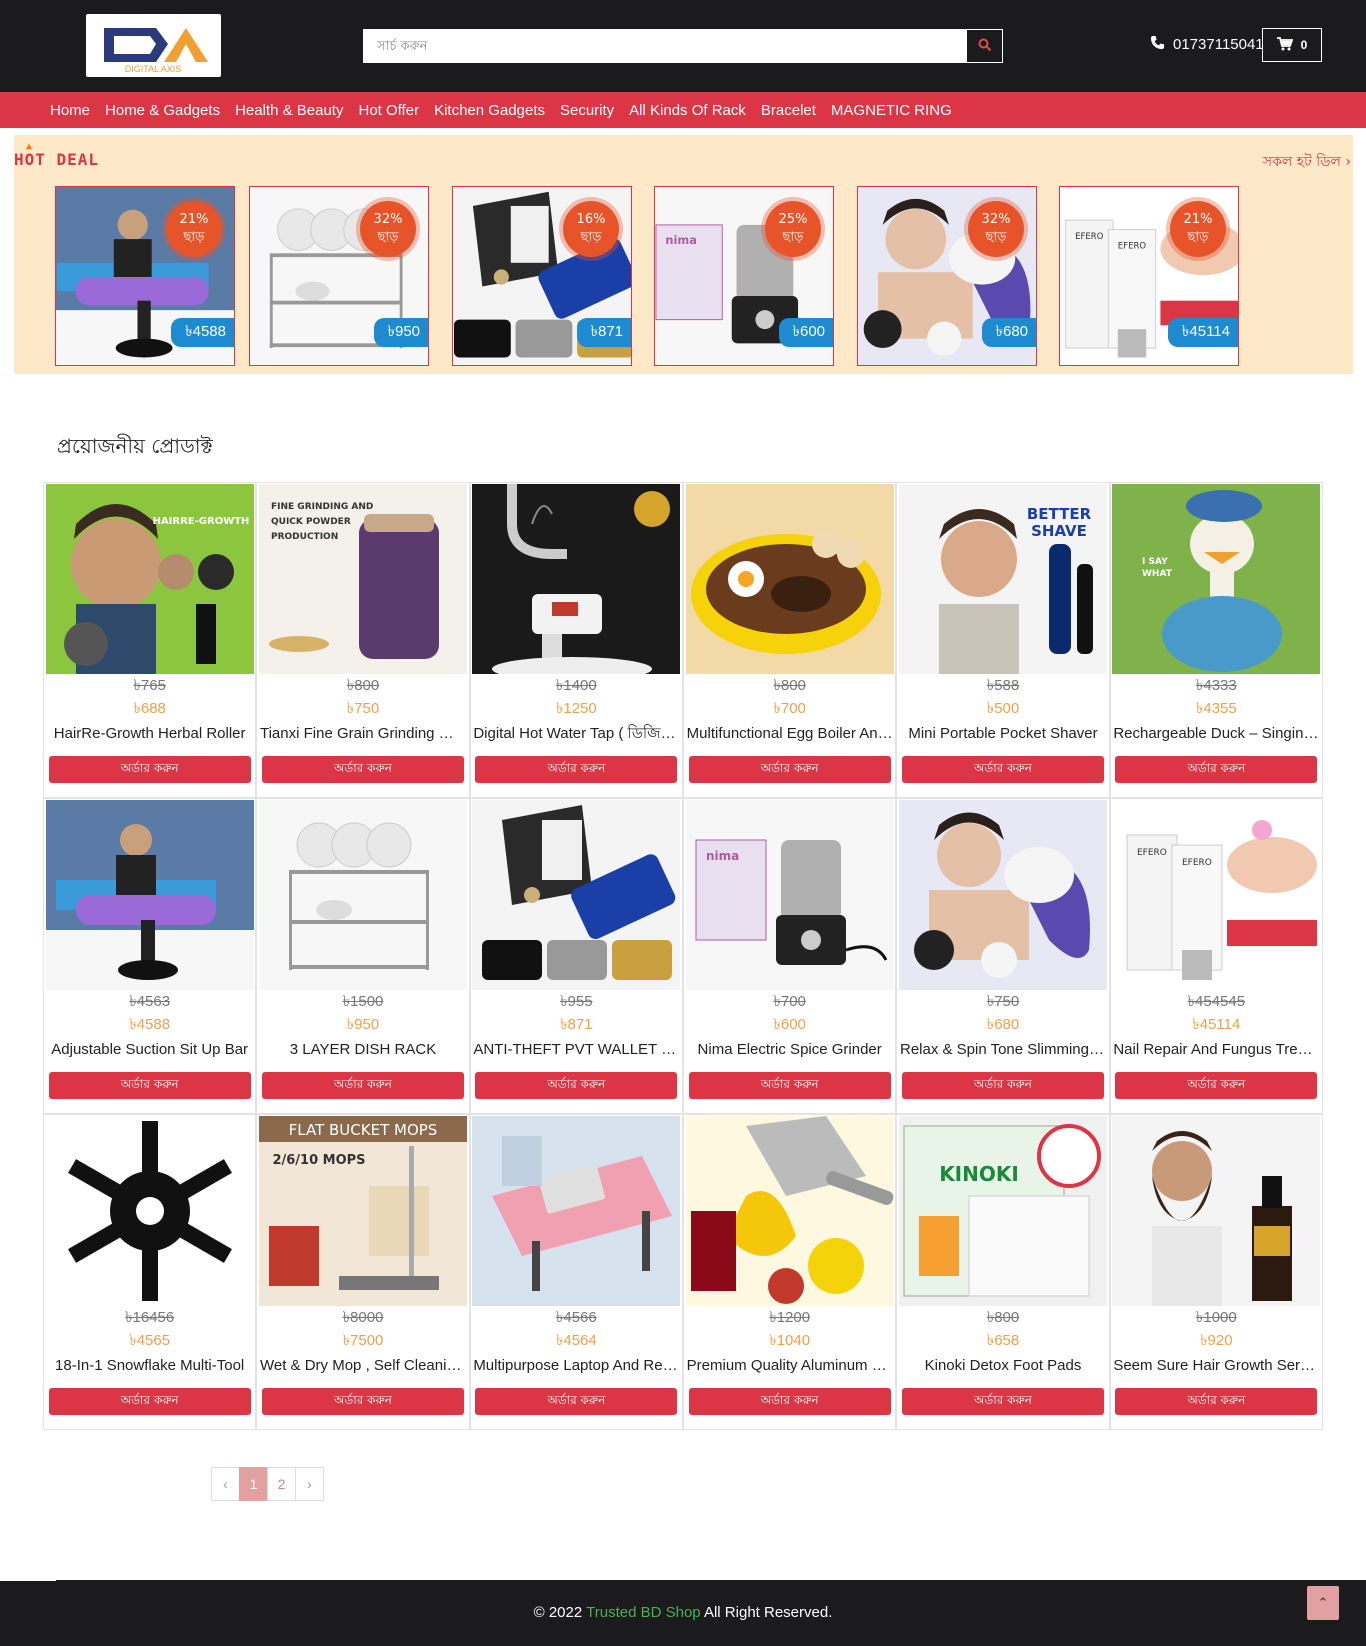 This screenshot has width=1366, height=1646. Describe the element at coordinates (576, 1050) in the screenshot. I see `product-name: ANTI-THEFT PVT WALLET CLIP` at that location.